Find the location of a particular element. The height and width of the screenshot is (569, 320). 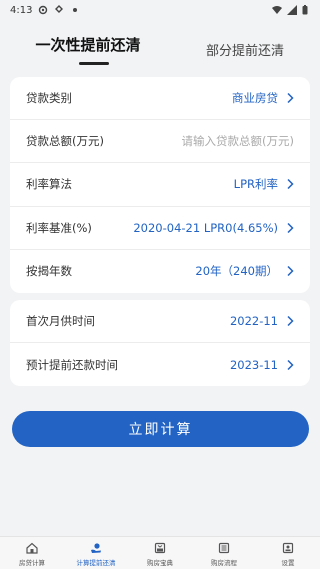

prepayment-date-row: 预计提前还款时间 2023-11 is located at coordinates (160, 364).